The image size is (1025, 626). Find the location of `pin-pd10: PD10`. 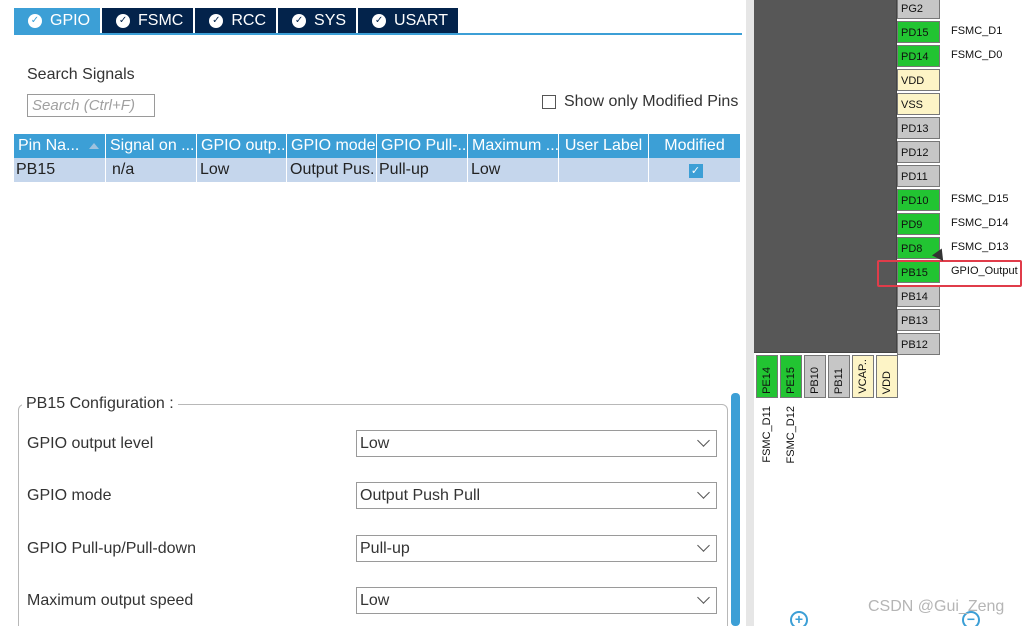

pin-pd10: PD10 is located at coordinates (918, 200).